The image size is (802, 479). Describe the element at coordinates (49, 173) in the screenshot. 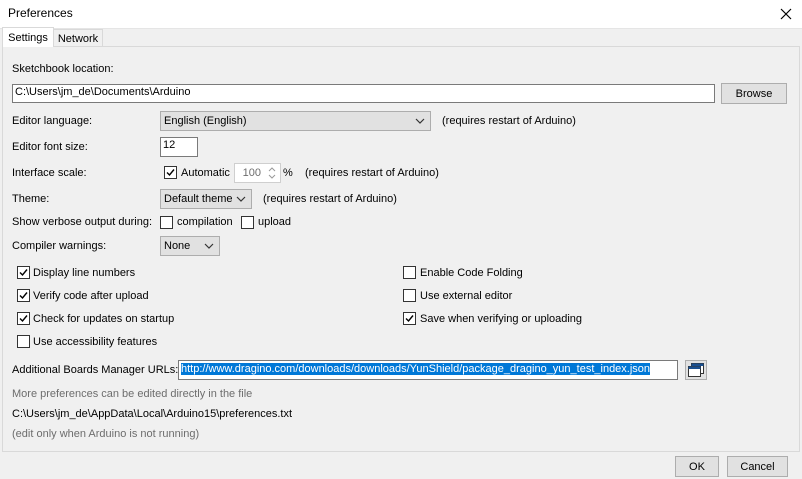

I see `interface-scale-label: Interface scale:` at that location.